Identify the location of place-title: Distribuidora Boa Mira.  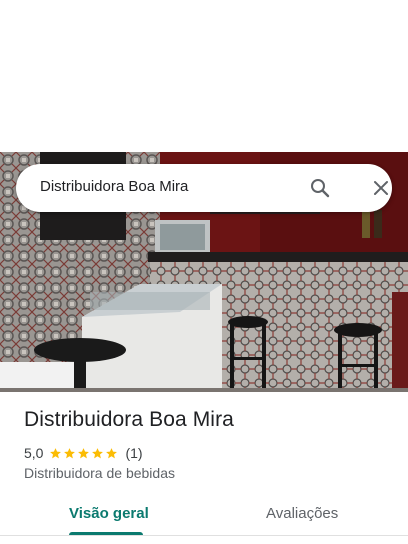
(129, 419).